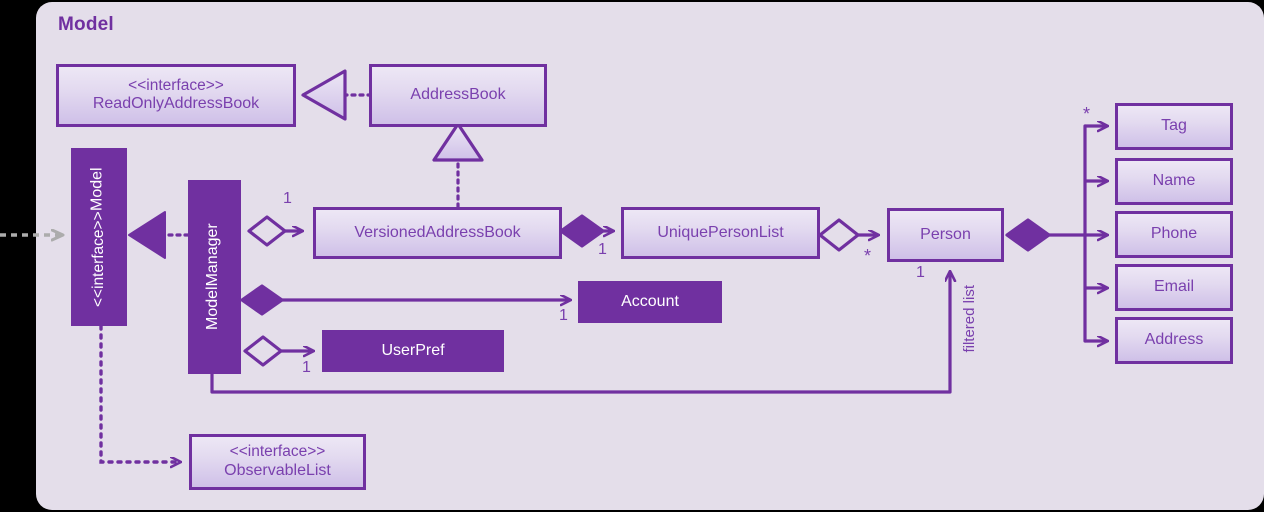 Image resolution: width=1264 pixels, height=512 pixels. Describe the element at coordinates (920, 272) in the screenshot. I see `multiplicity-filteredlist-person: 1` at that location.